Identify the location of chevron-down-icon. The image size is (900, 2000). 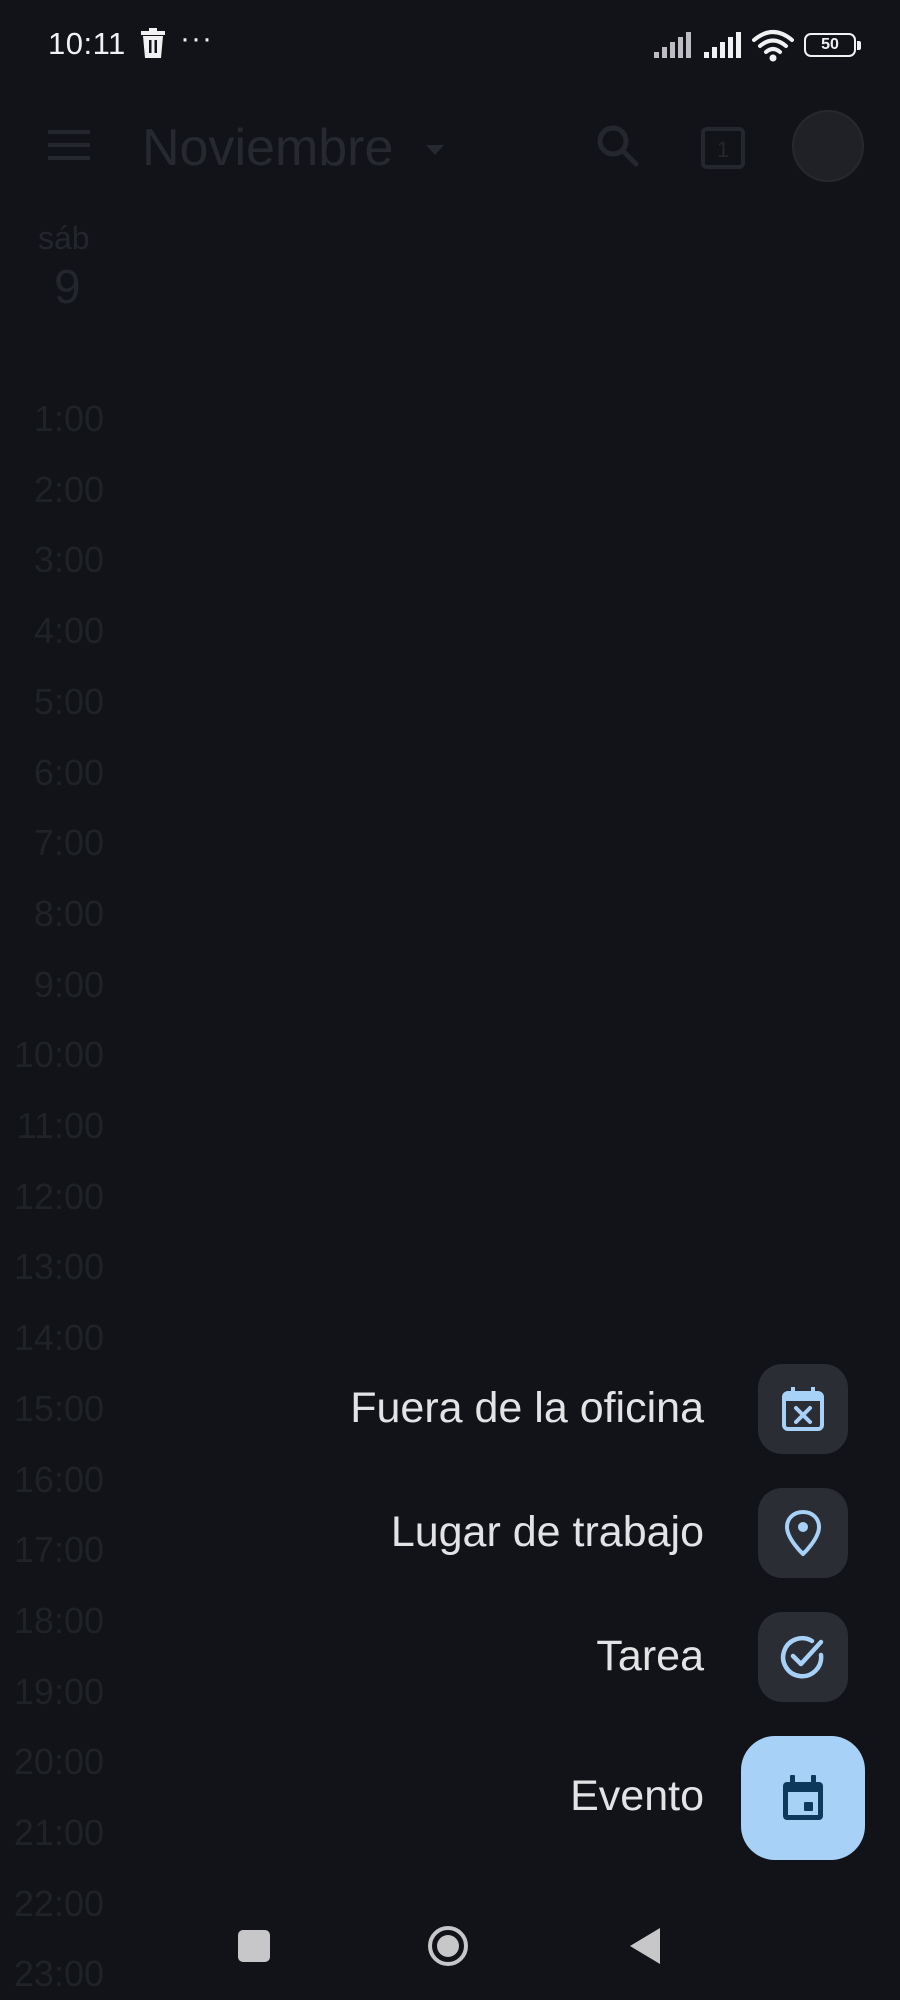
(435, 150).